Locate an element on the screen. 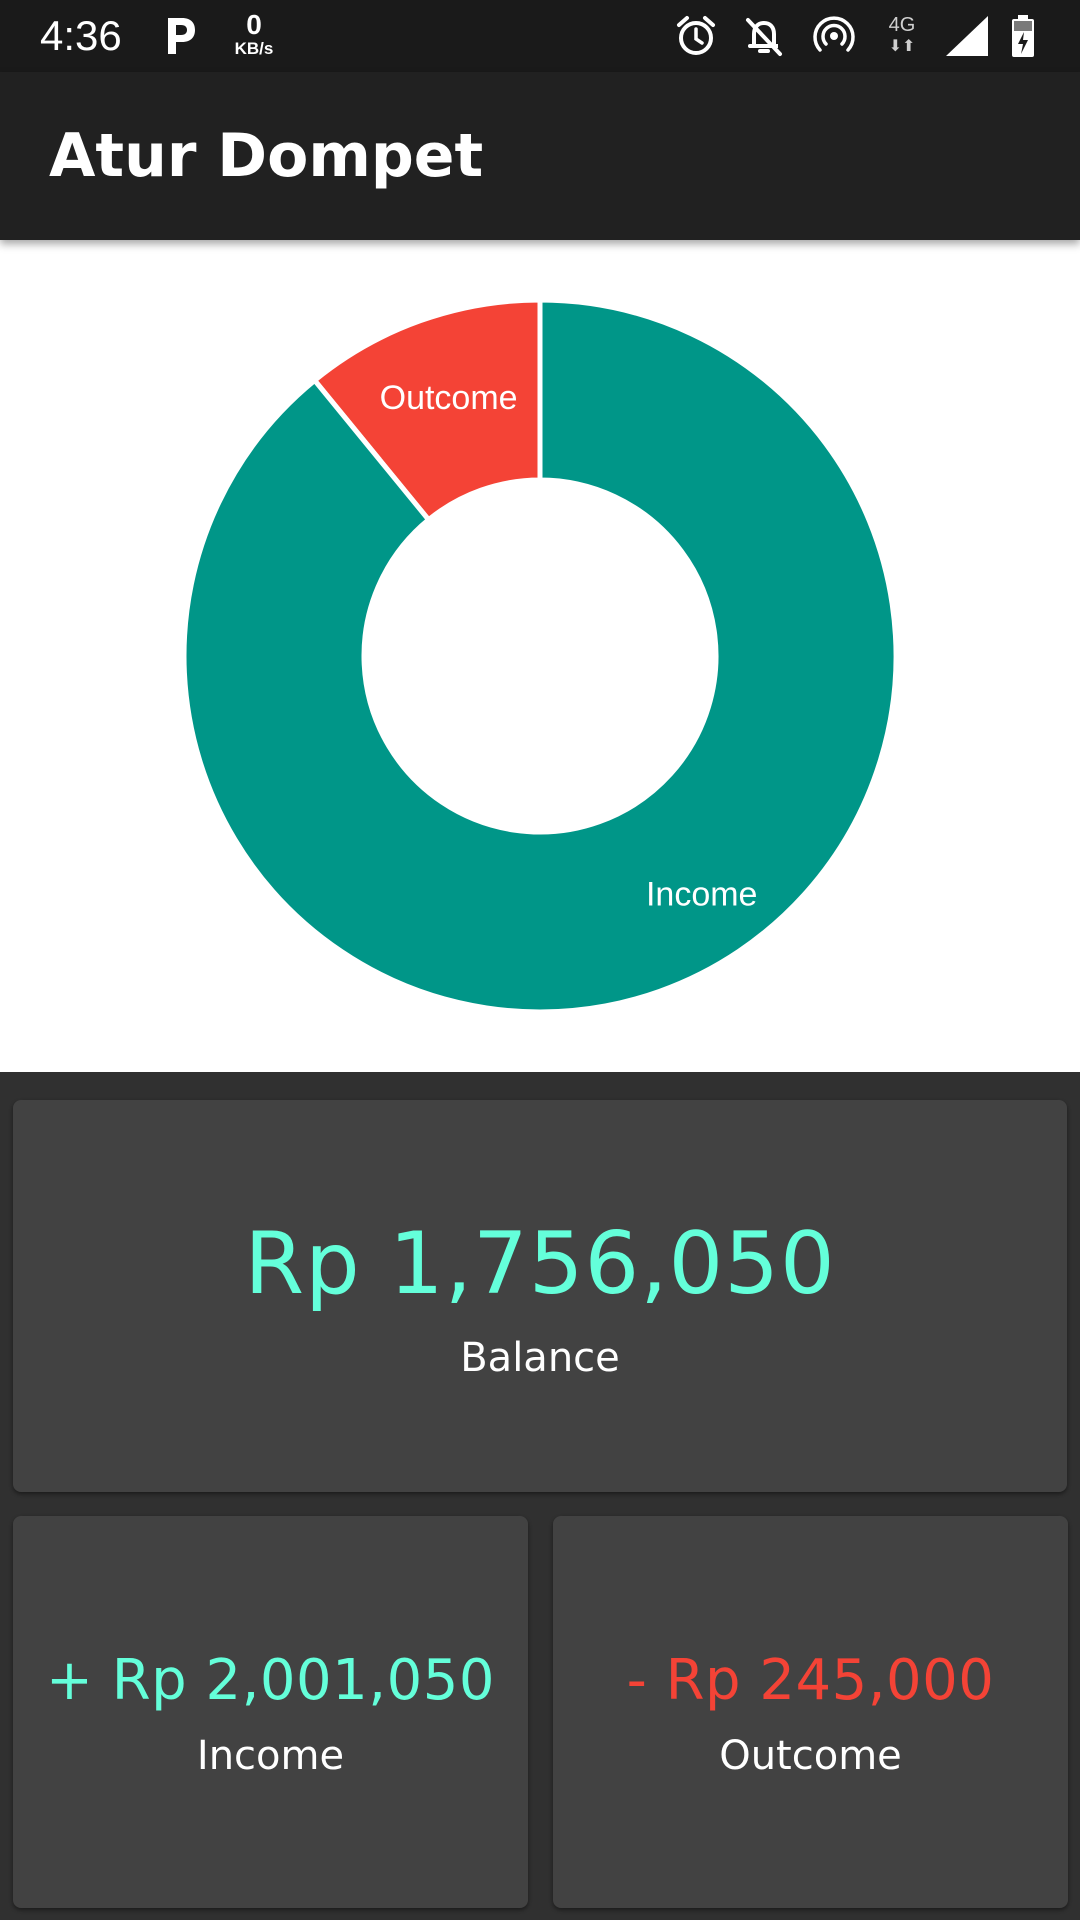 The image size is (1080, 1920). outcome-card: - Rp 245,000 Outcome is located at coordinates (810, 1712).